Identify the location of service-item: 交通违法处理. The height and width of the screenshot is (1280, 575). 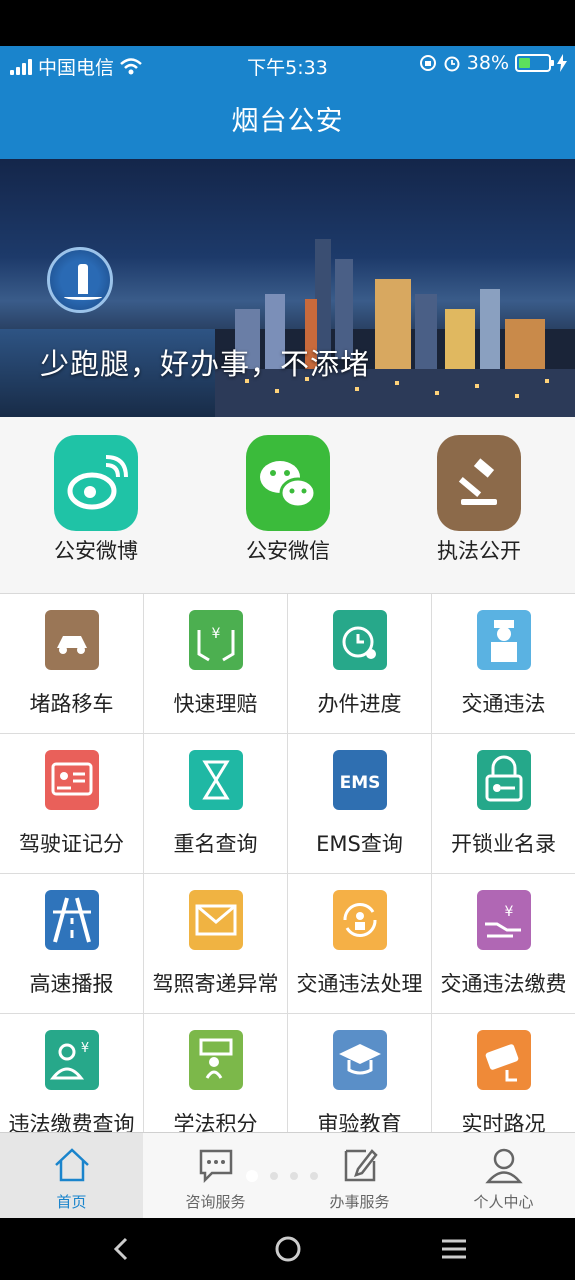
(360, 944).